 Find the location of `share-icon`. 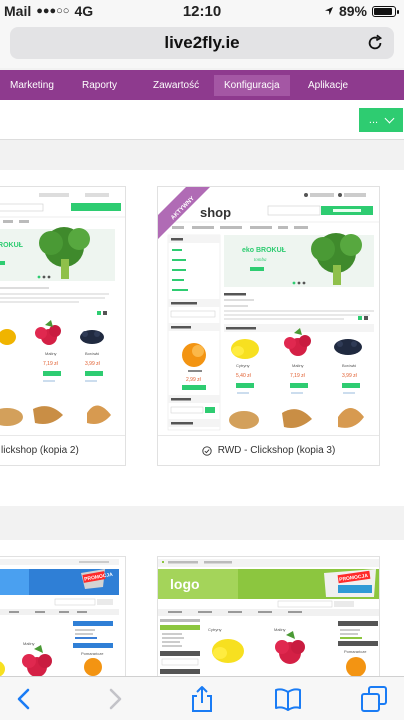

share-icon is located at coordinates (202, 699).